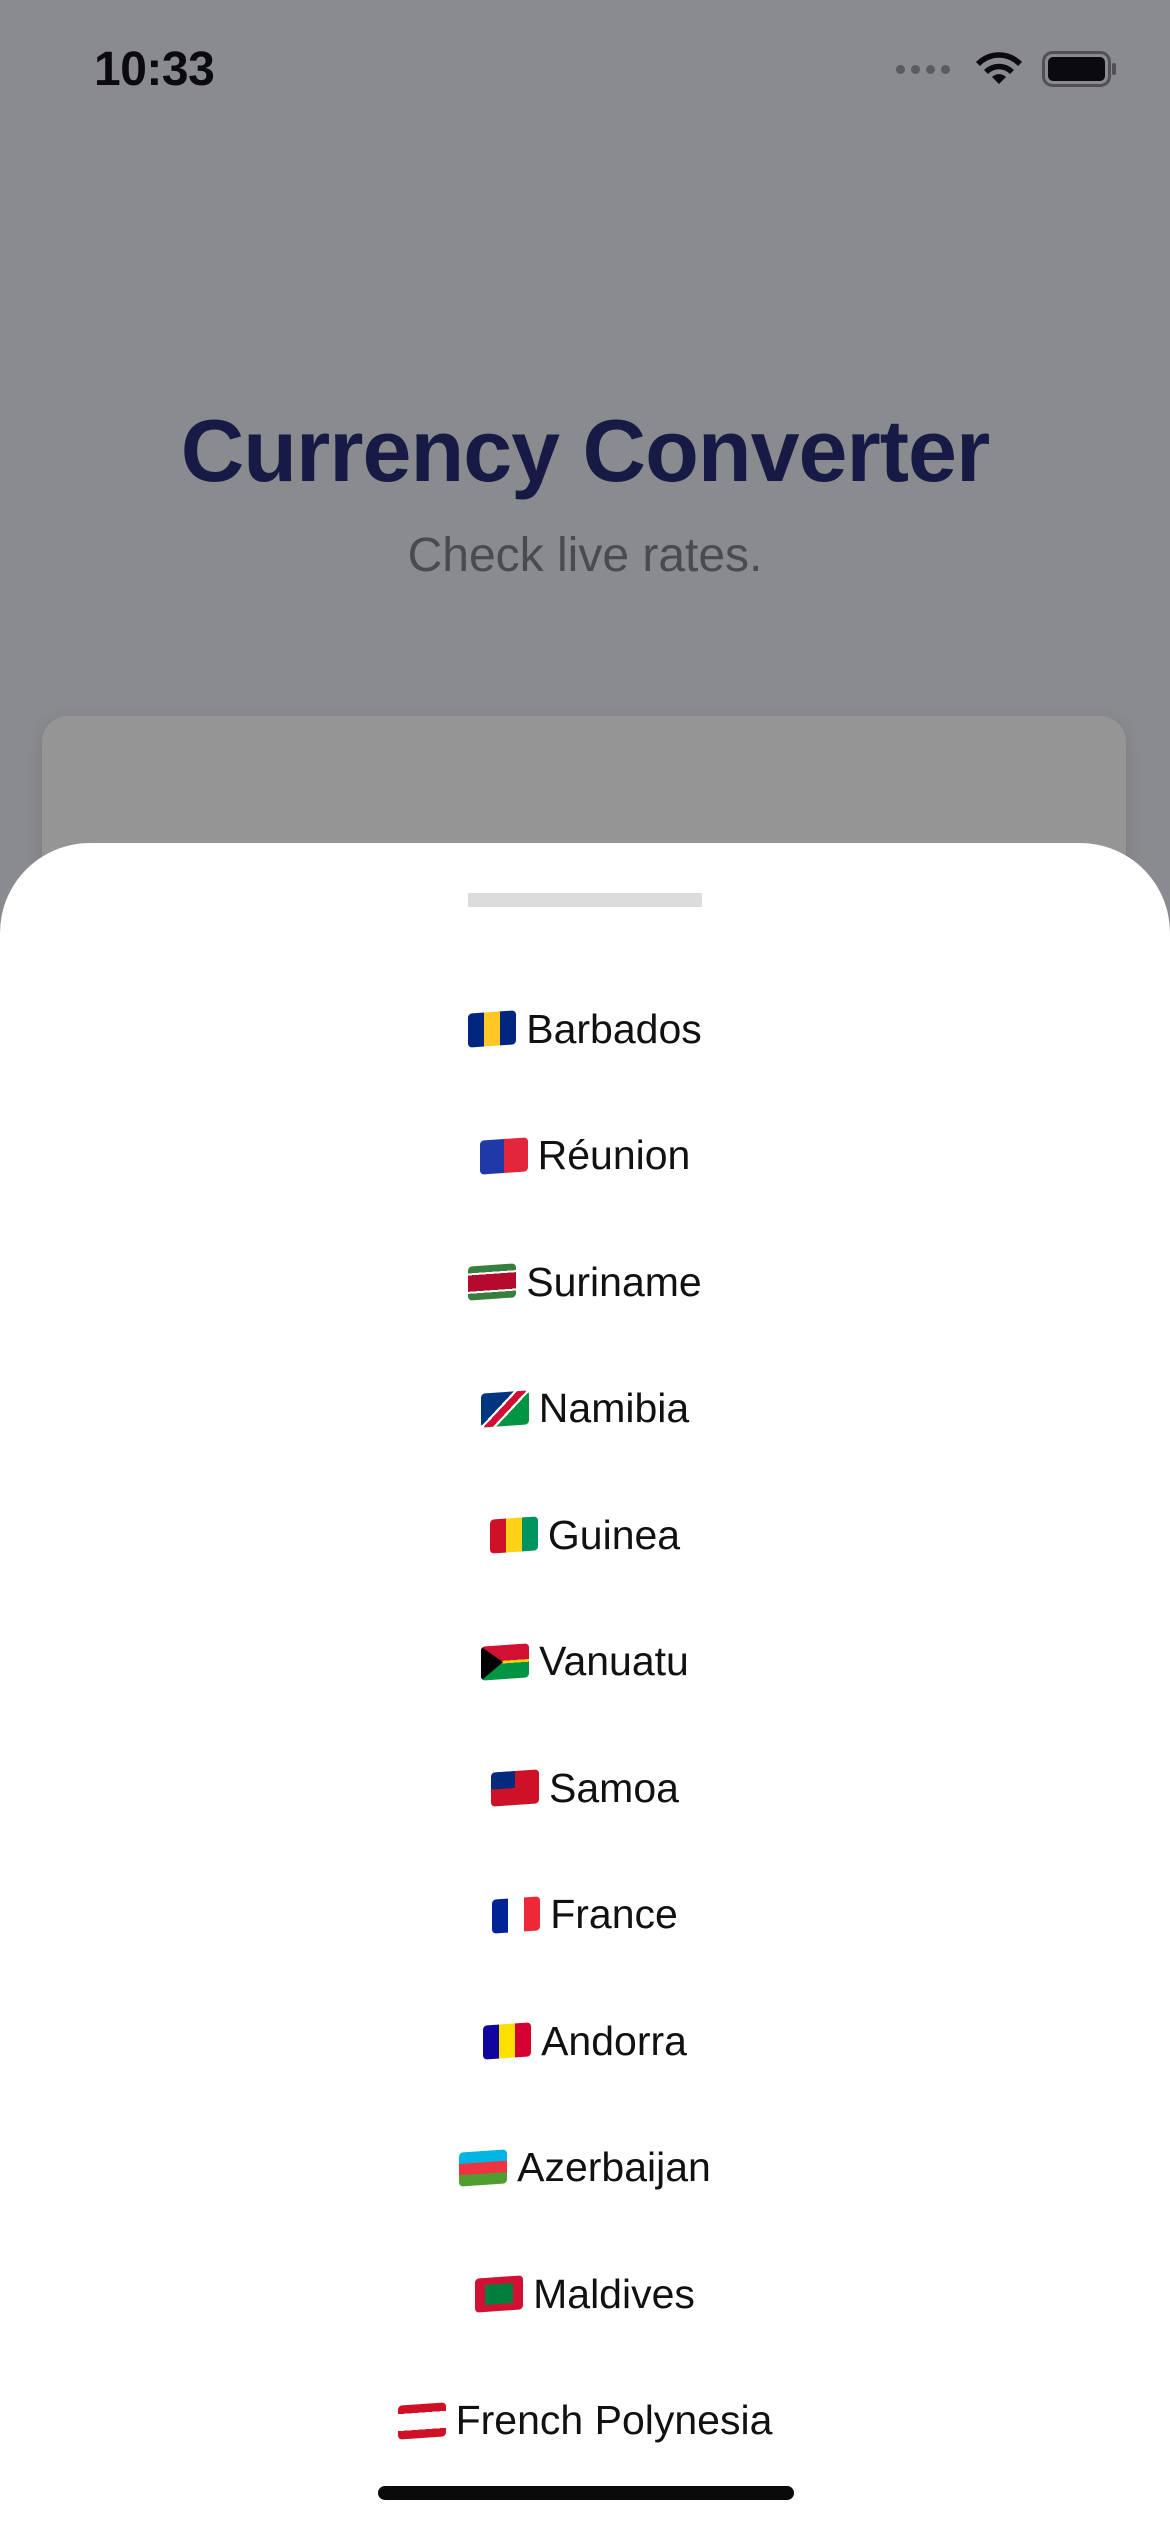  Describe the element at coordinates (515, 1788) in the screenshot. I see `samoa-flag-icon` at that location.